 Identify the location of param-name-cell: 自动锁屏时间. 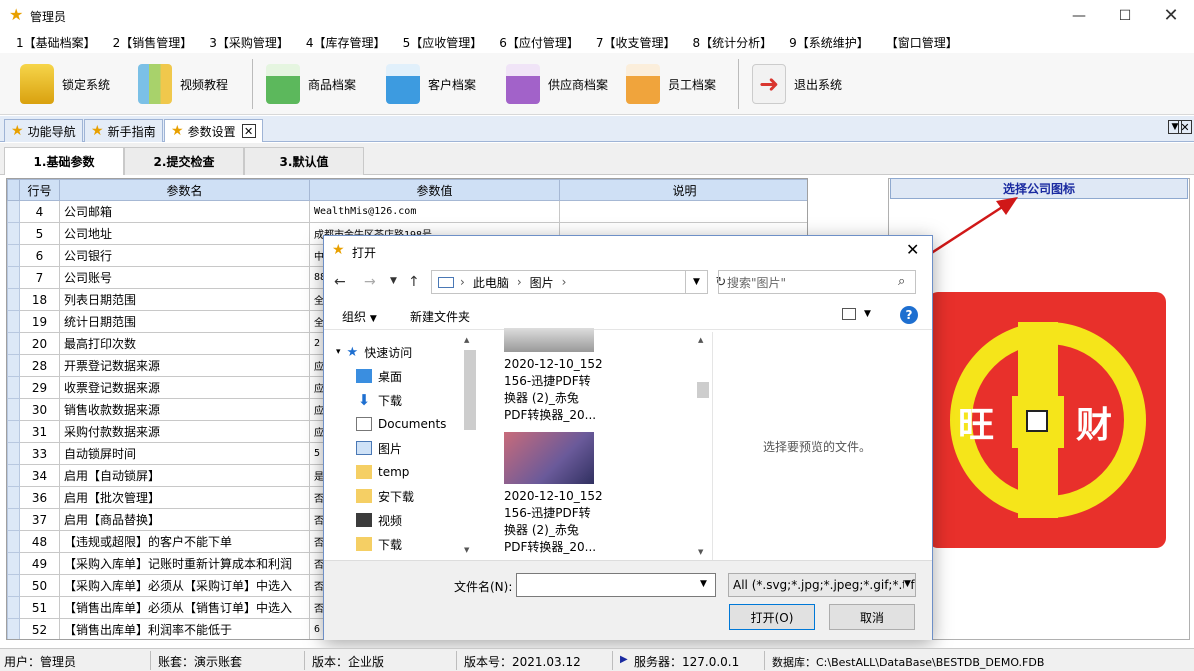
(185, 454).